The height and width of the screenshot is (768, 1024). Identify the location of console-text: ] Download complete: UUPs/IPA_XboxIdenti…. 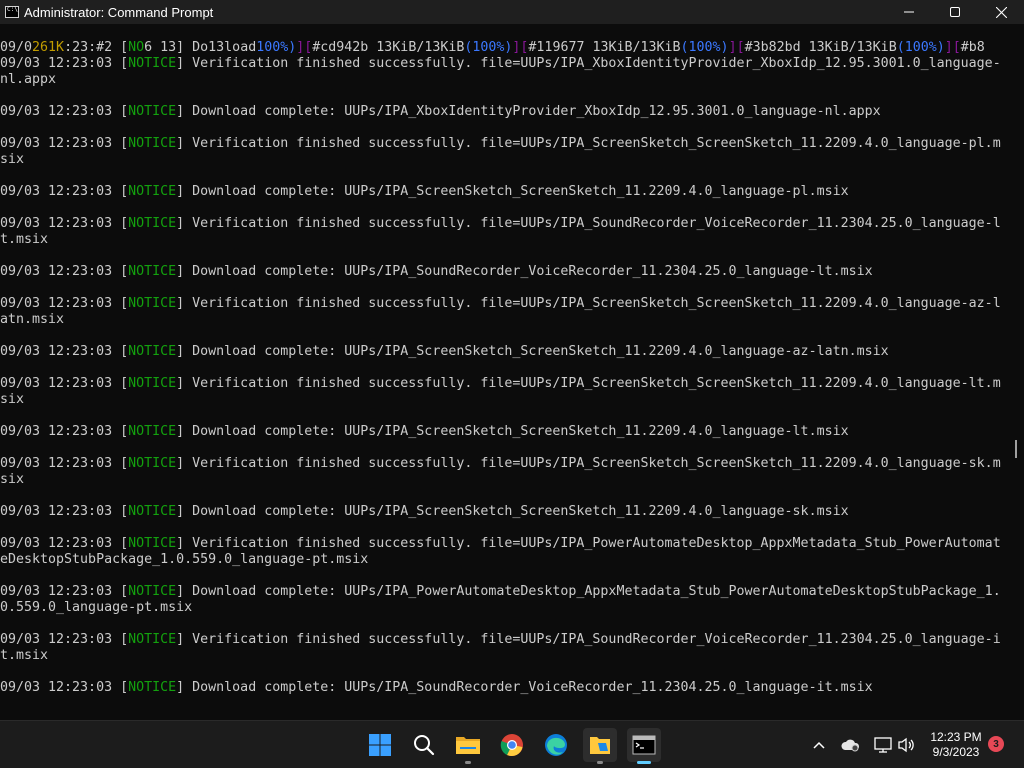
(528, 111).